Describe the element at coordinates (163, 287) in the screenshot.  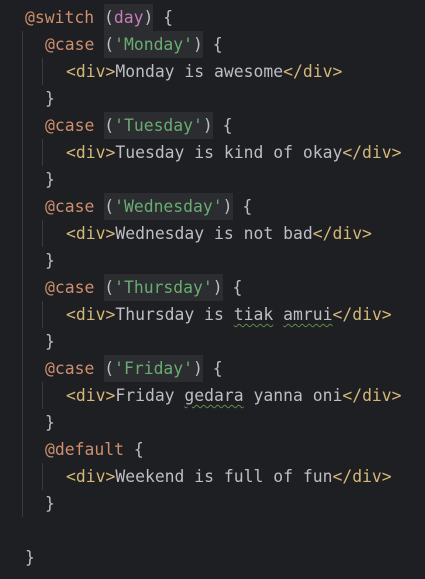
I see `string-token: 'Thursday'` at that location.